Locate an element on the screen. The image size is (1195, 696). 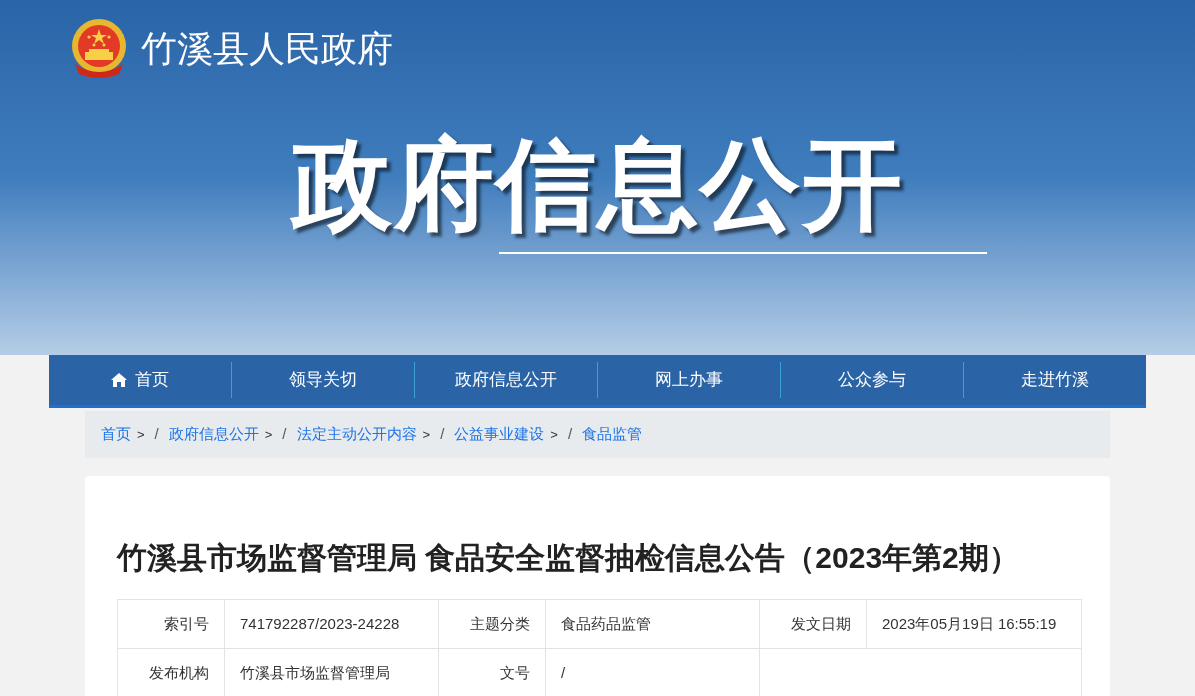
meta-label: 发文日期 is located at coordinates (813, 624).